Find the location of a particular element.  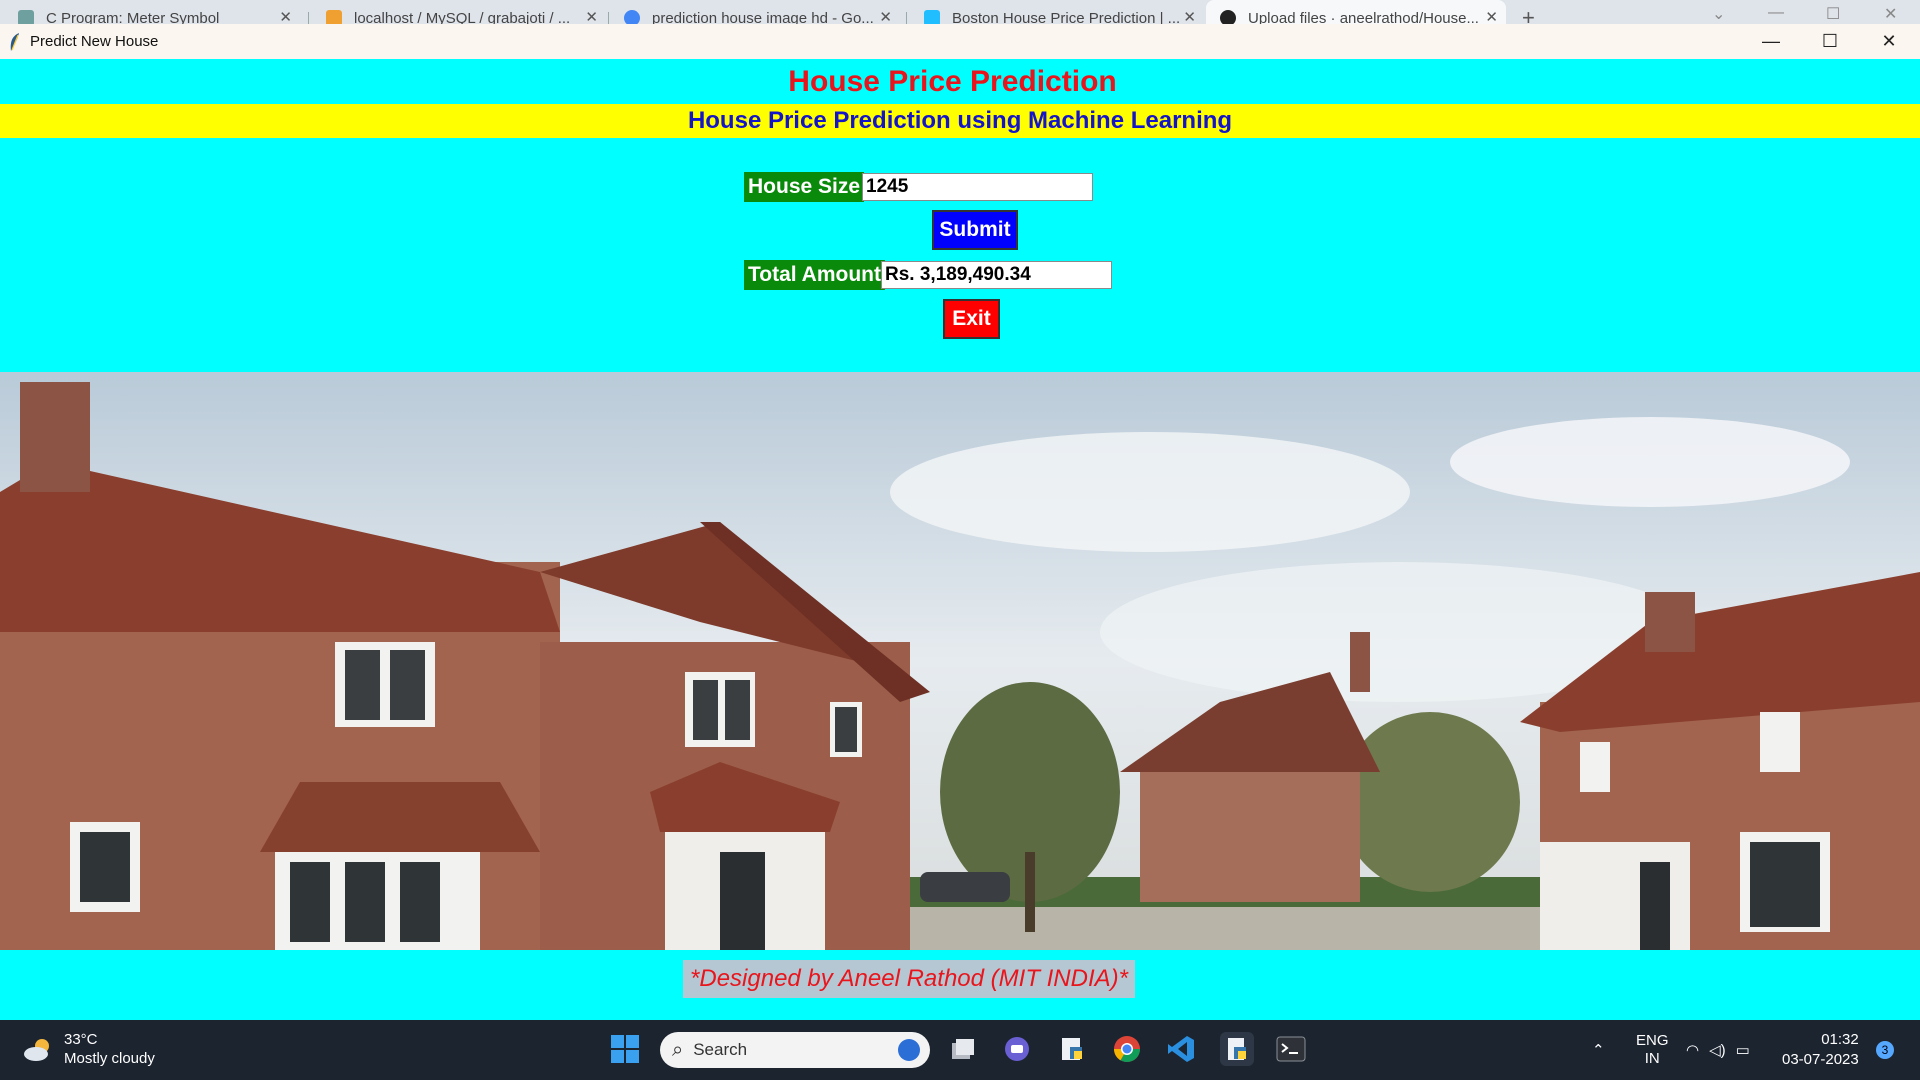

notification-badge: 3 is located at coordinates (1885, 1050).